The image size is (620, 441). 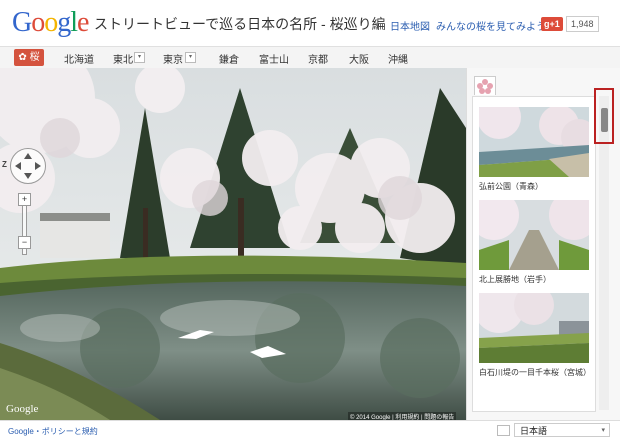 I want to click on logo-letter: l, so click(x=74, y=22).